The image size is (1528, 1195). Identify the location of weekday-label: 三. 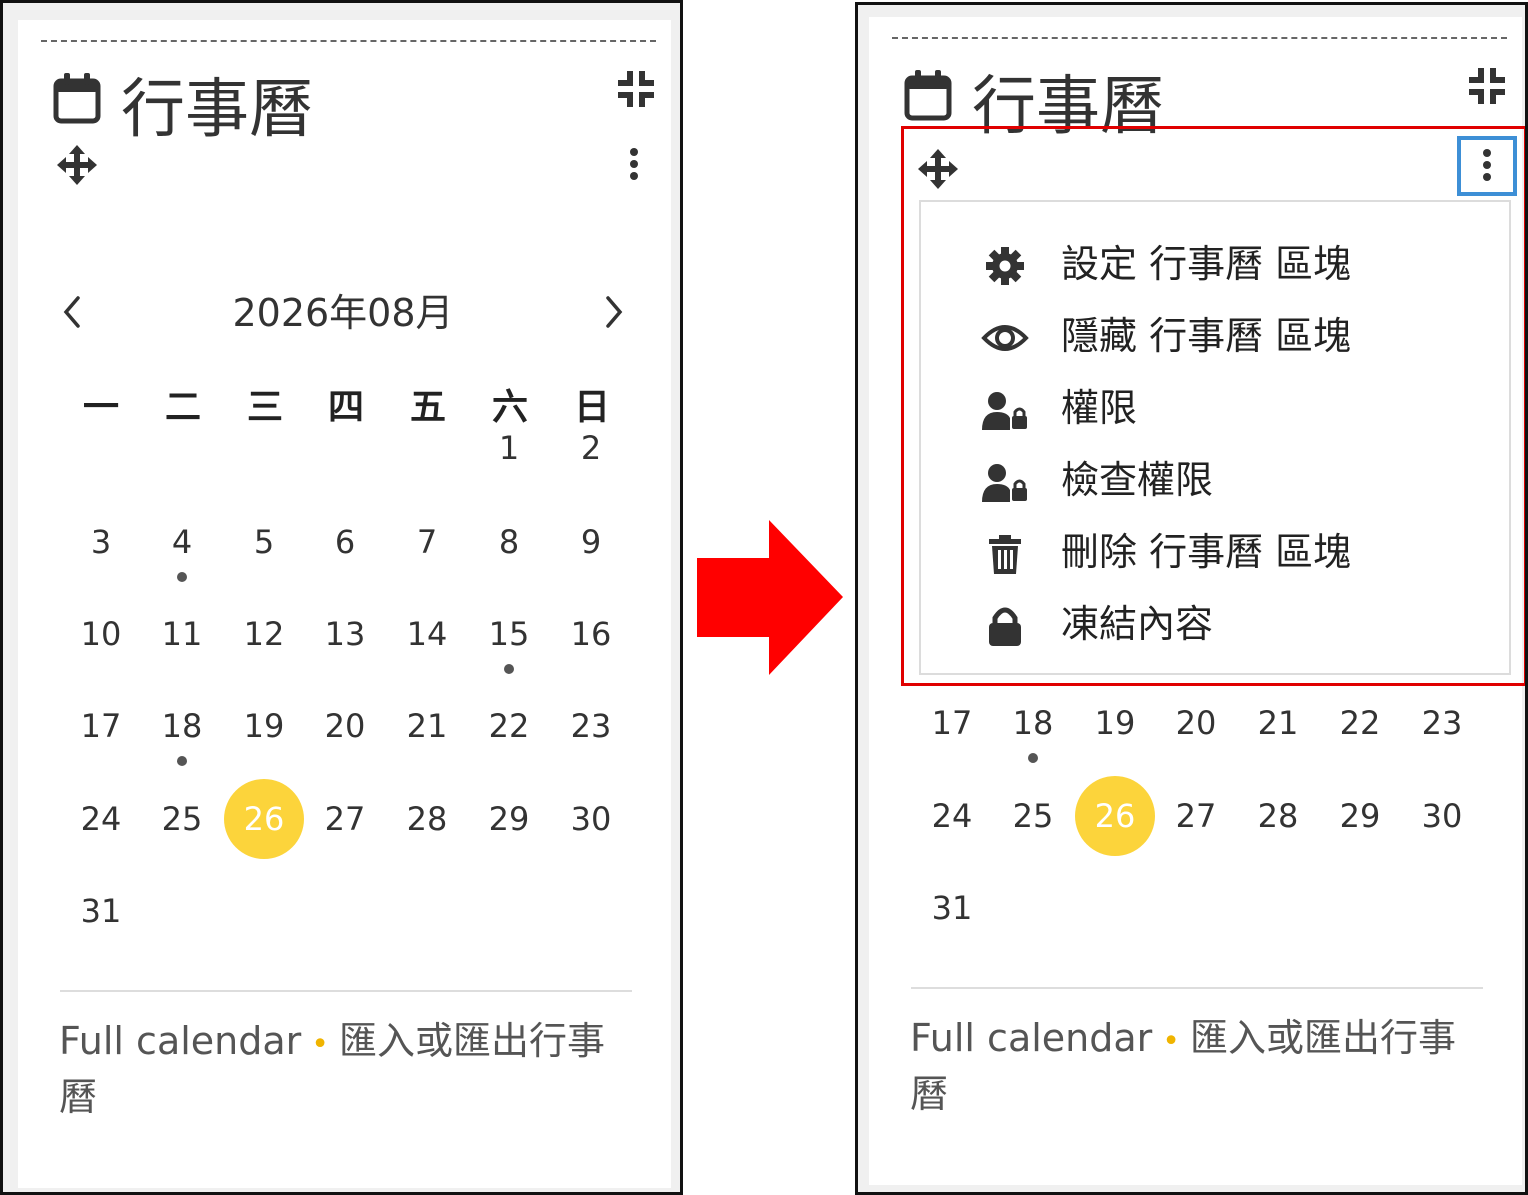
(264, 407).